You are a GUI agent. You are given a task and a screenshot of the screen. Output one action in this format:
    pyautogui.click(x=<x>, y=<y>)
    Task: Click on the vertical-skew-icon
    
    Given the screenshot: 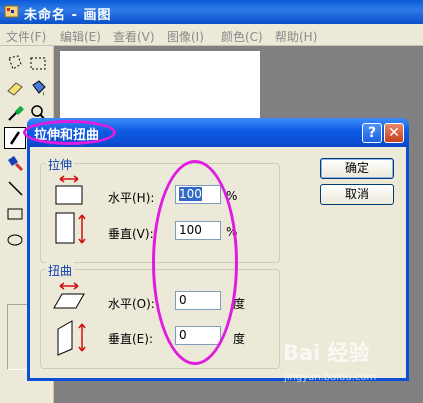 What is the action you would take?
    pyautogui.click(x=71, y=338)
    